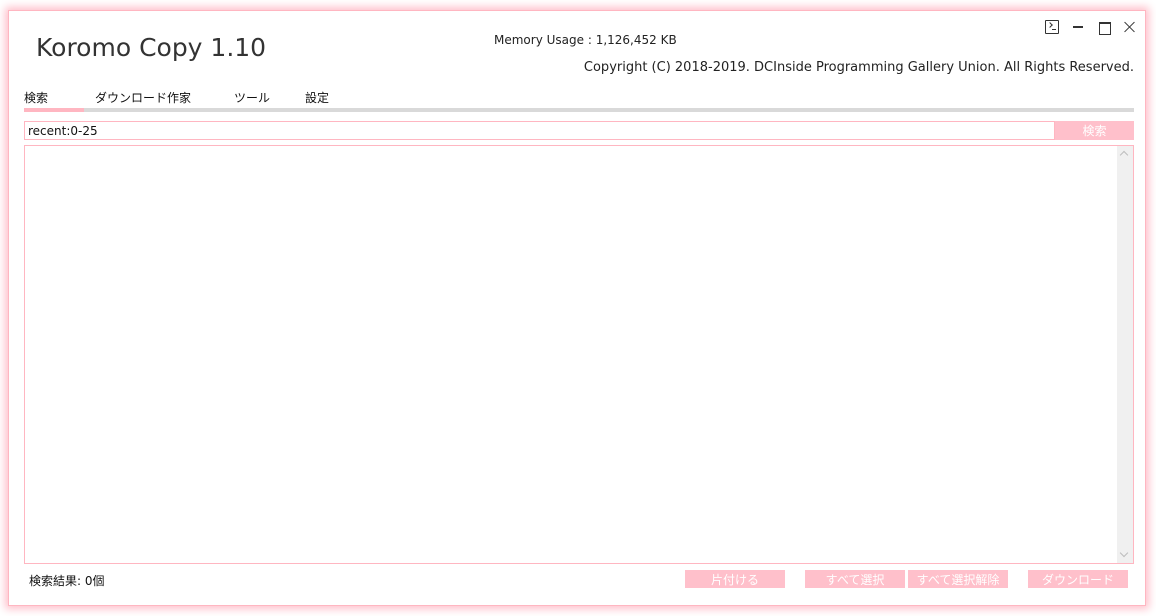 Image resolution: width=1156 pixels, height=616 pixels. Describe the element at coordinates (543, 40) in the screenshot. I see `memory-usage-label: Memory Usage :` at that location.